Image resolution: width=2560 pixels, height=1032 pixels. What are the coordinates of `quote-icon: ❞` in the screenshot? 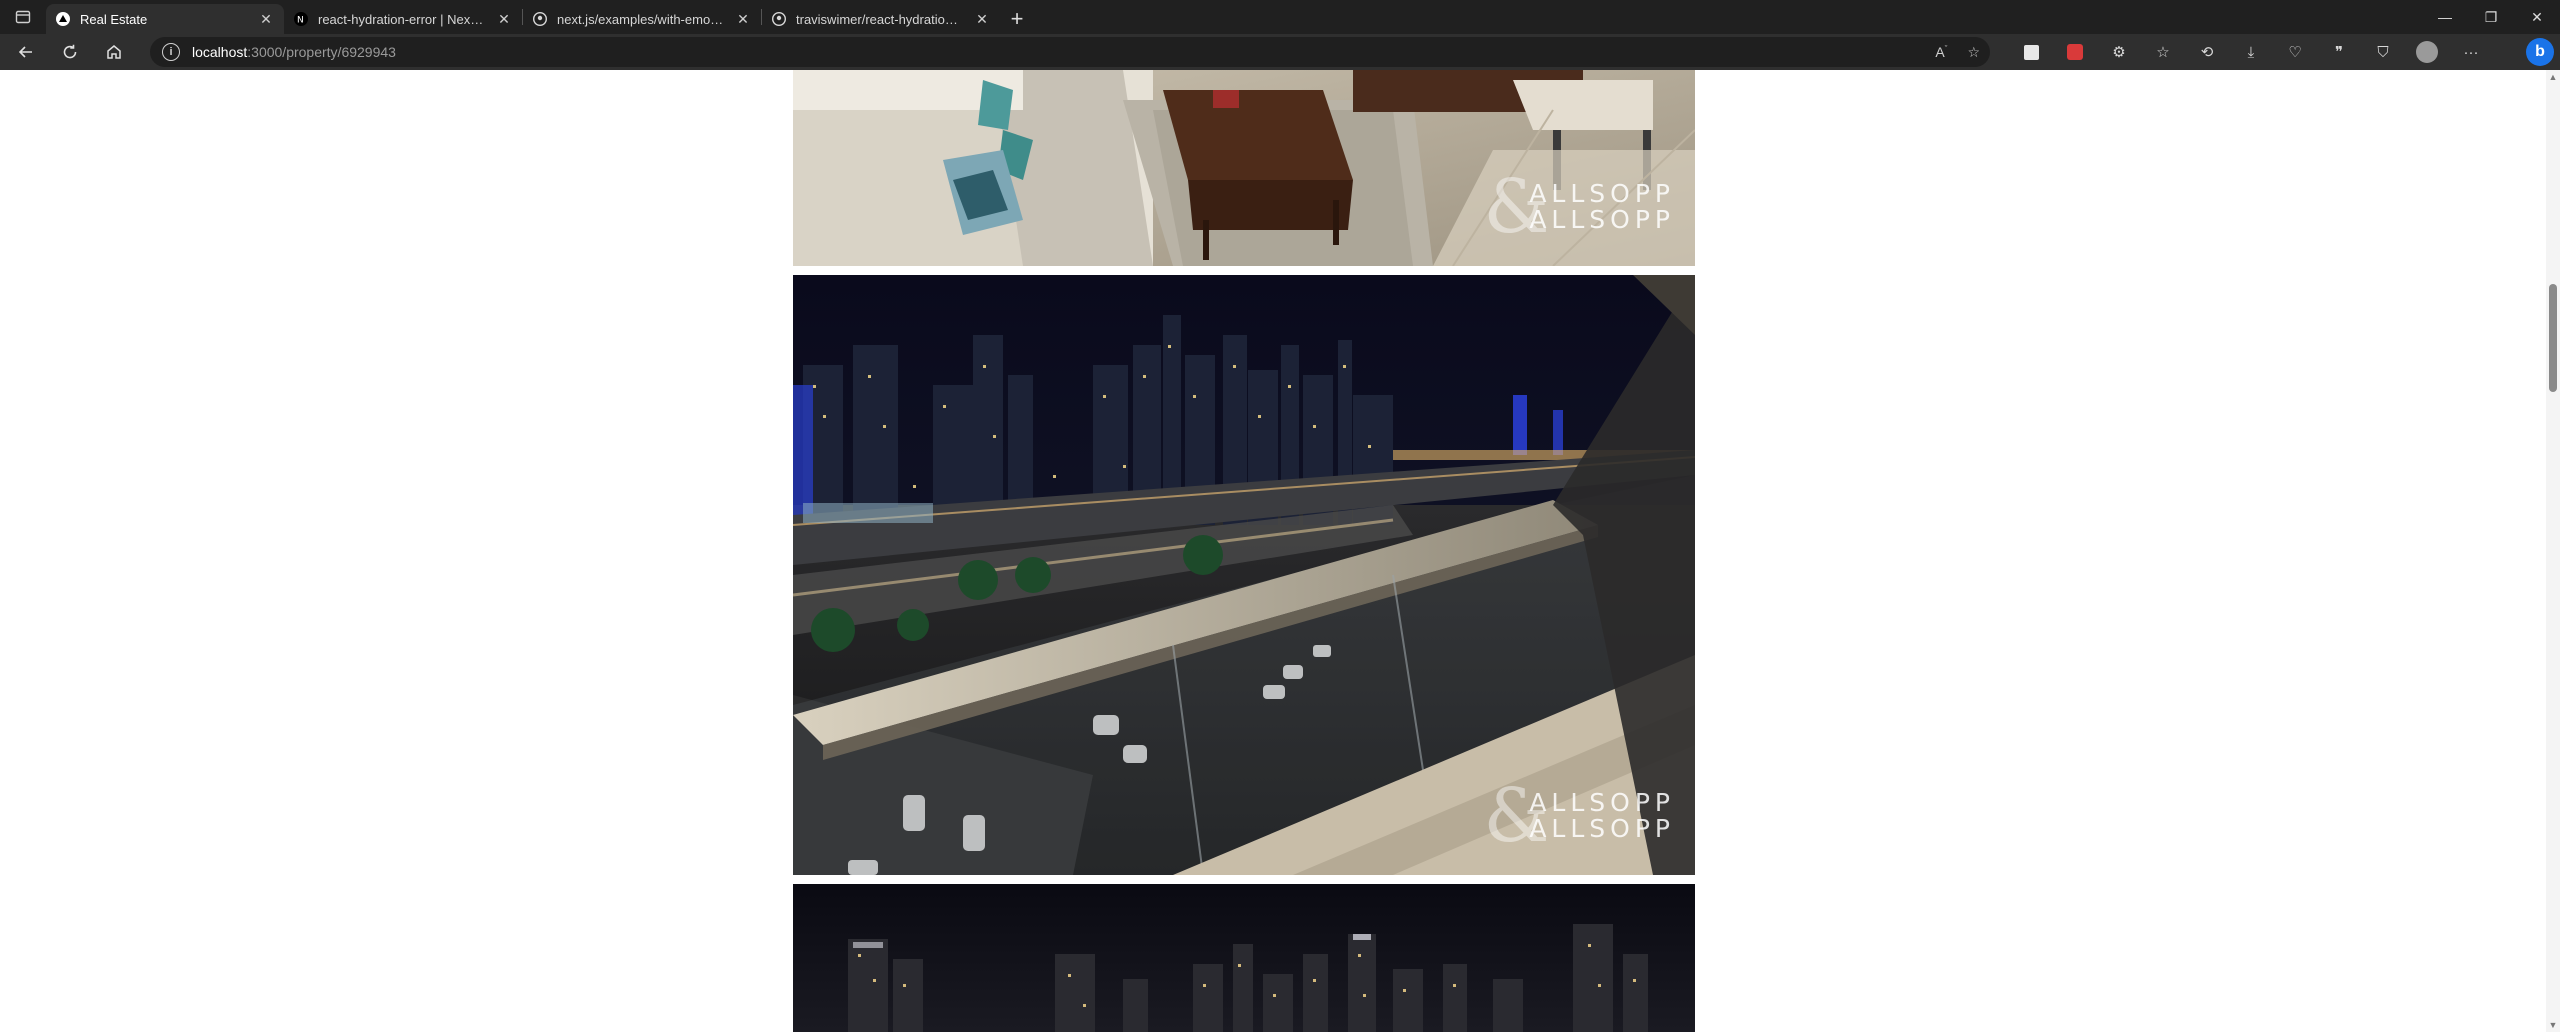 It's located at (2339, 52).